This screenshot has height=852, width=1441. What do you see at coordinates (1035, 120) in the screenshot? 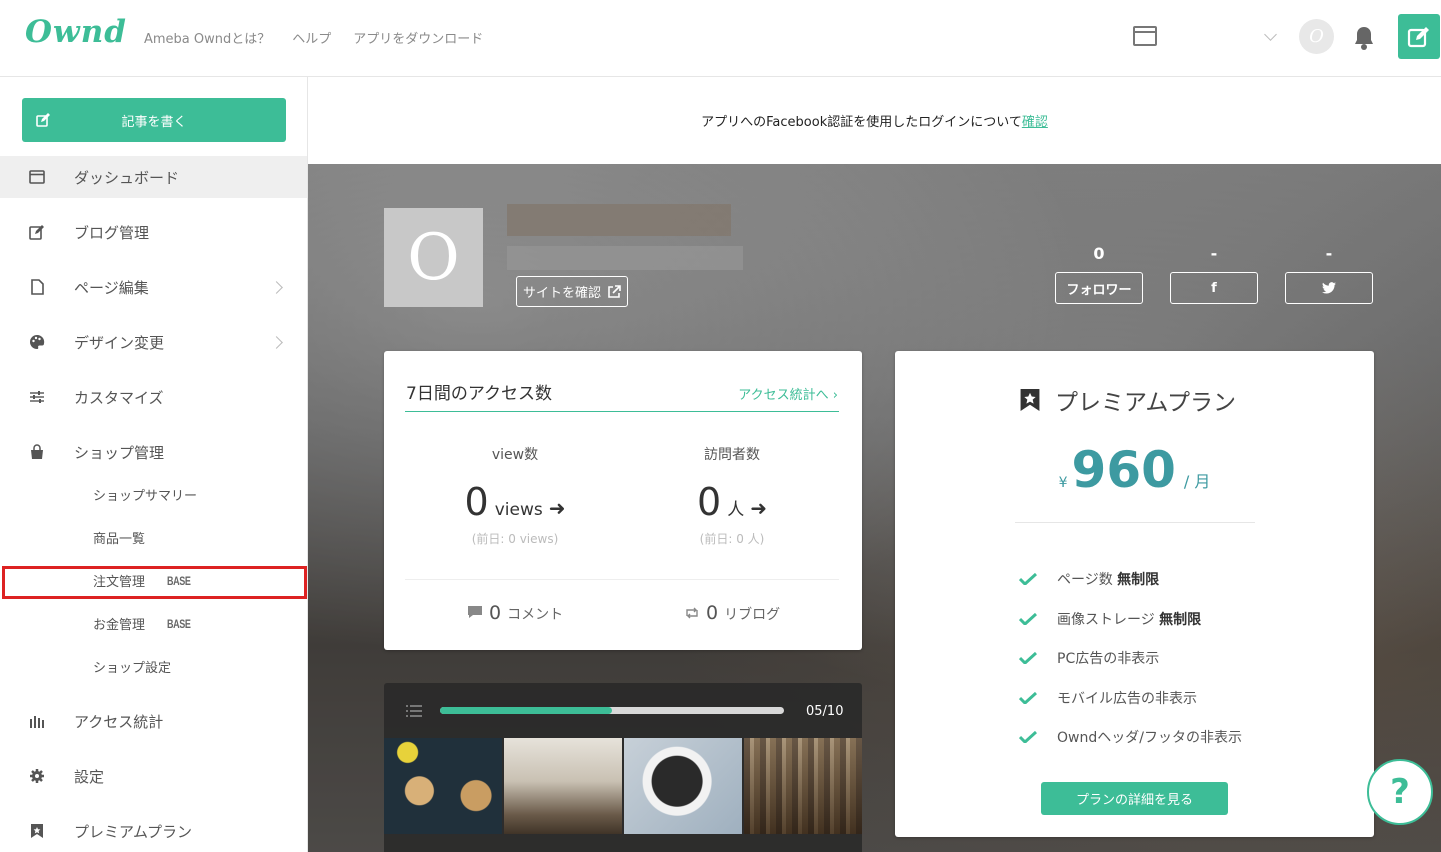
I see `notice-link: 確認` at bounding box center [1035, 120].